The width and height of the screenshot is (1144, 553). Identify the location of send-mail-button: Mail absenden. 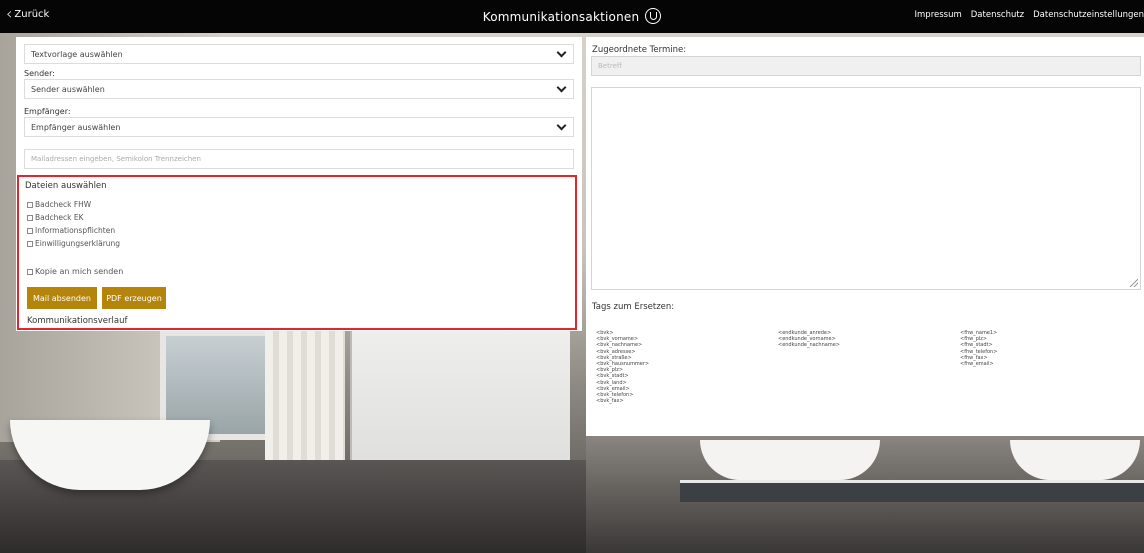
(62, 298).